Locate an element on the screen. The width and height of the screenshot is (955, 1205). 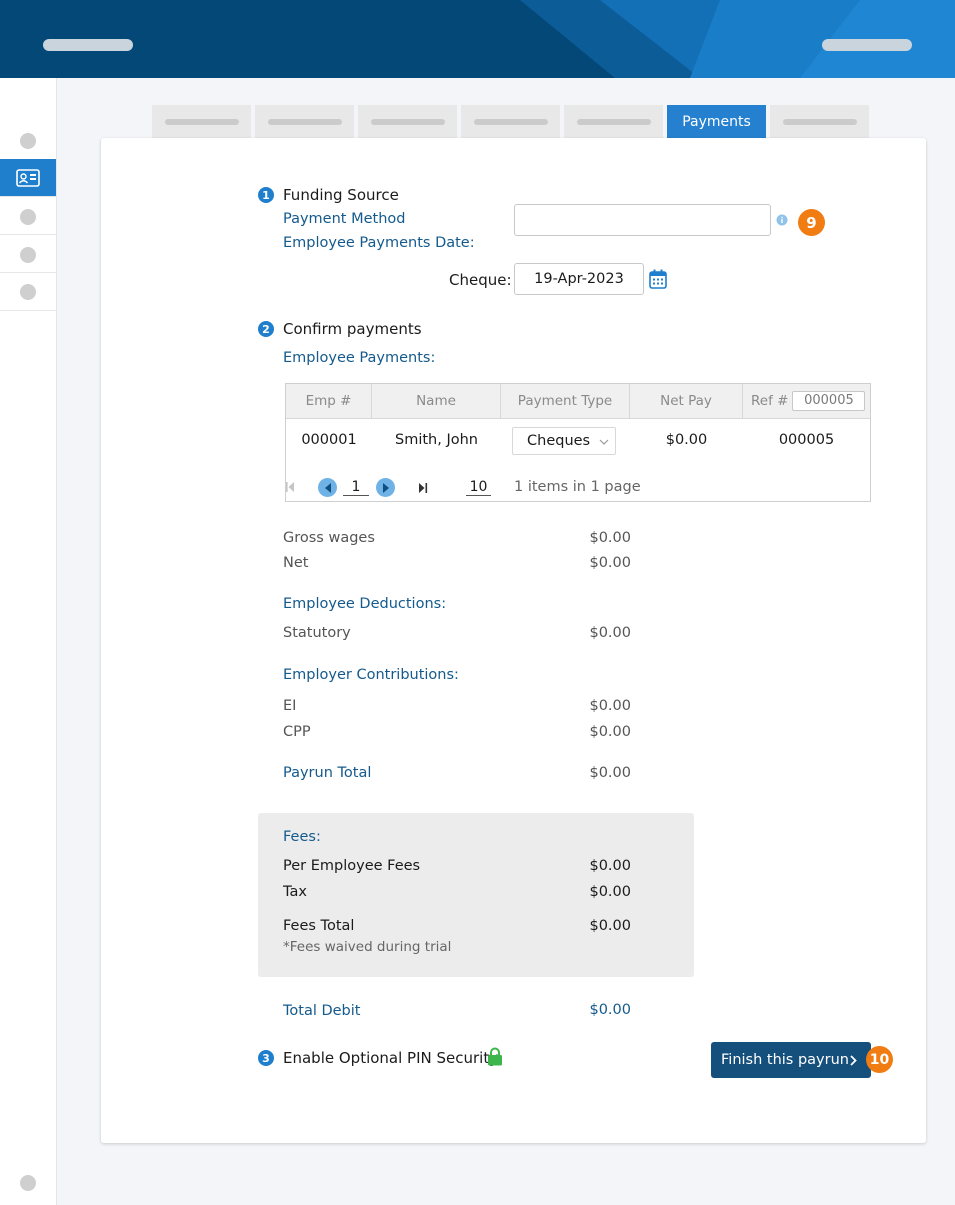
prev-page-button is located at coordinates (327, 487).